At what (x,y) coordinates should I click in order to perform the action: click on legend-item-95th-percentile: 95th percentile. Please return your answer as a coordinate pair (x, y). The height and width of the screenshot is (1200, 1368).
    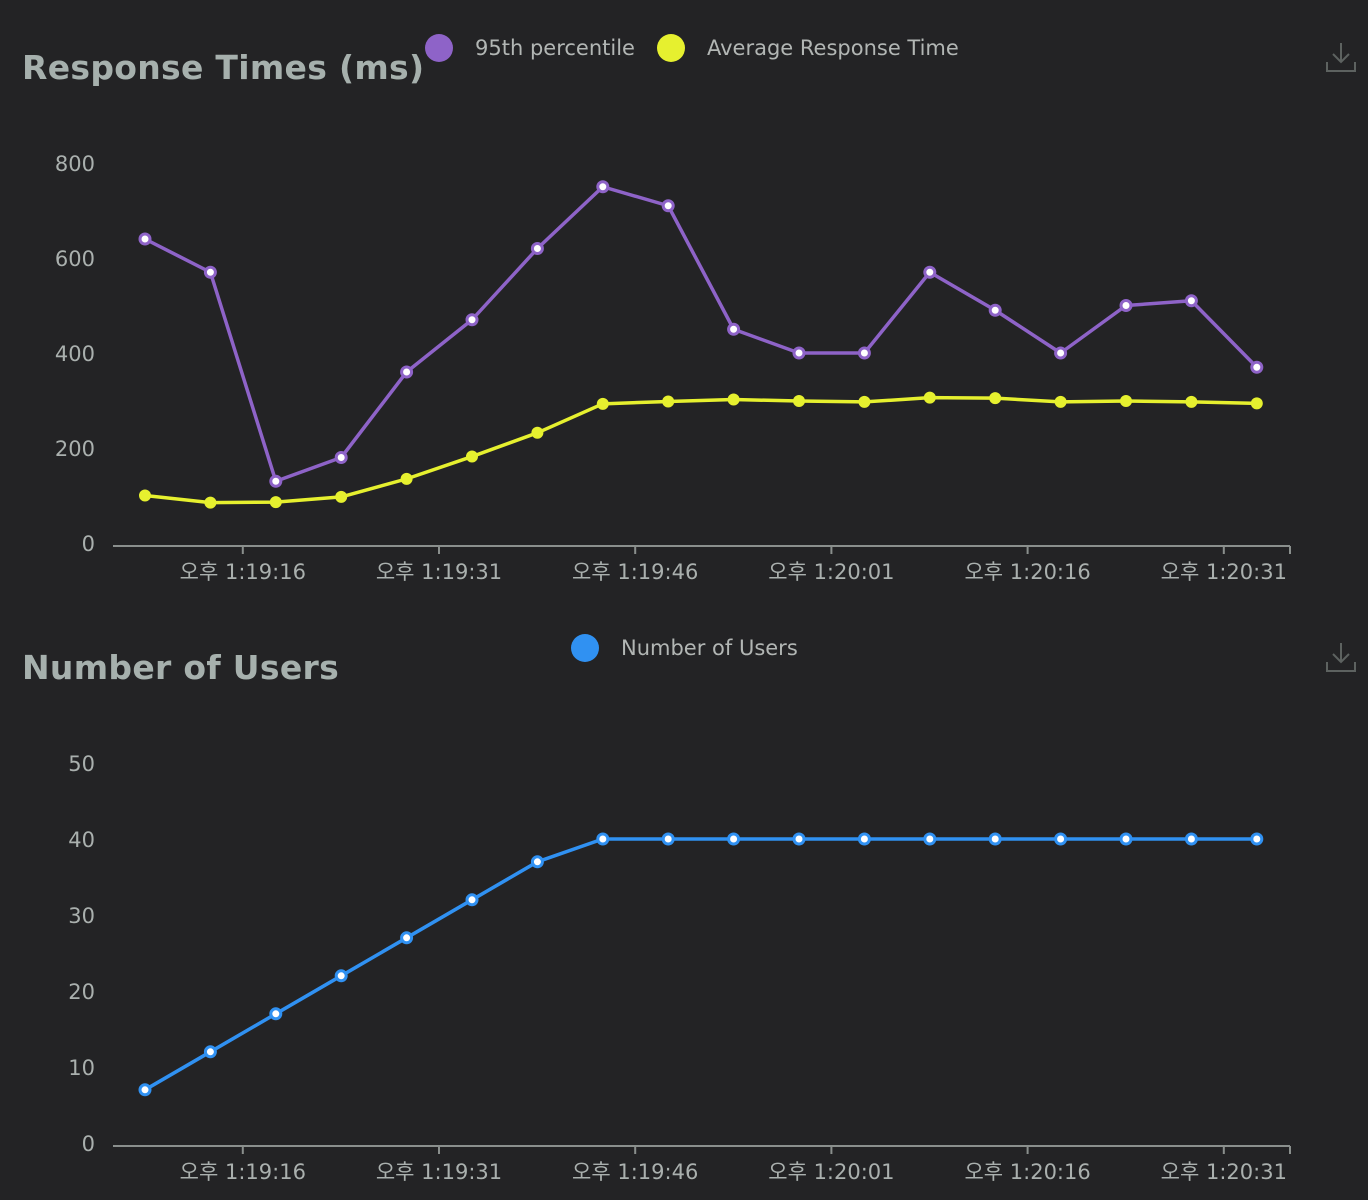
    Looking at the image, I should click on (530, 48).